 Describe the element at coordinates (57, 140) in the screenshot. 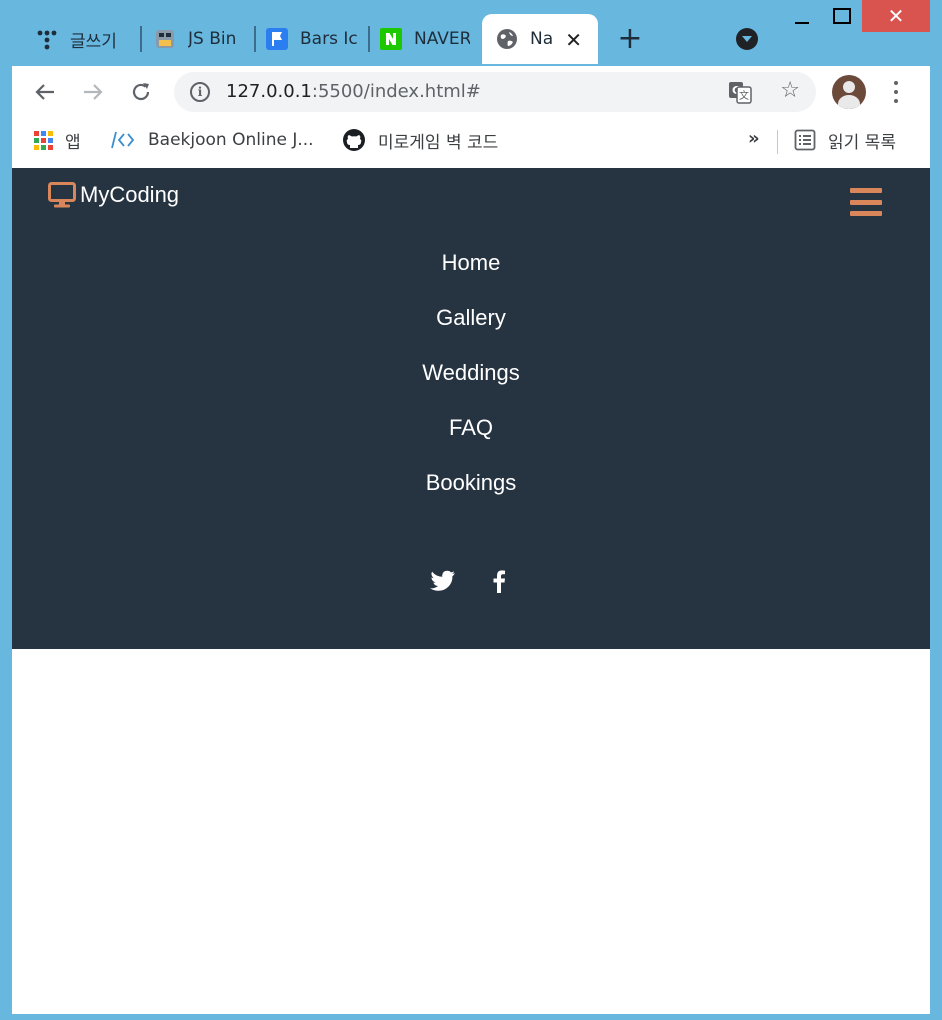

I see `bookmark-apps: 앱` at that location.